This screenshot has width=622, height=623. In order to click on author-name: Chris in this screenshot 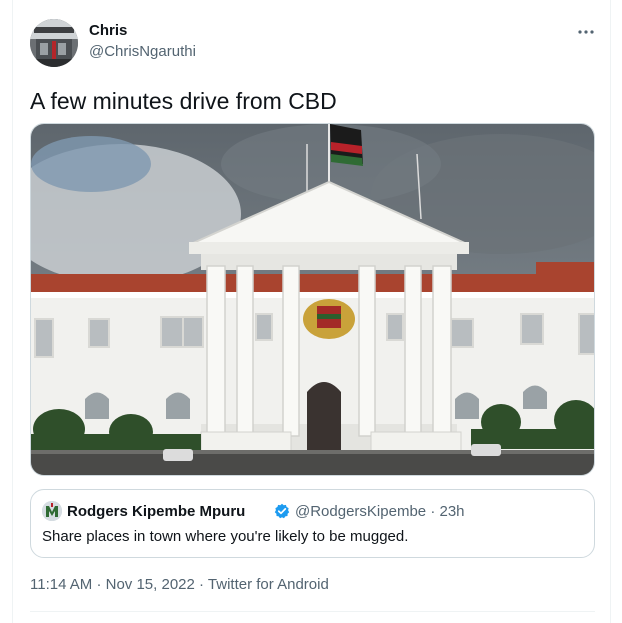, I will do `click(108, 30)`.